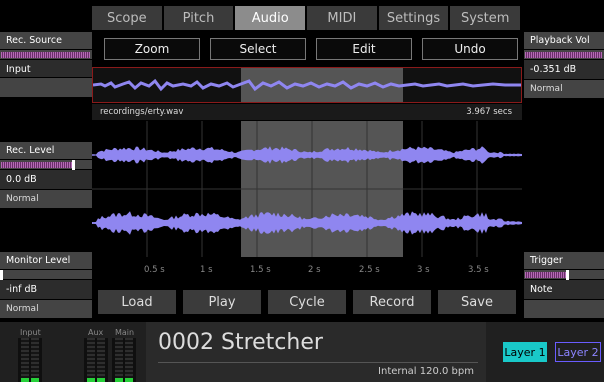 This screenshot has height=382, width=604. What do you see at coordinates (567, 275) in the screenshot?
I see `trigger-knob` at bounding box center [567, 275].